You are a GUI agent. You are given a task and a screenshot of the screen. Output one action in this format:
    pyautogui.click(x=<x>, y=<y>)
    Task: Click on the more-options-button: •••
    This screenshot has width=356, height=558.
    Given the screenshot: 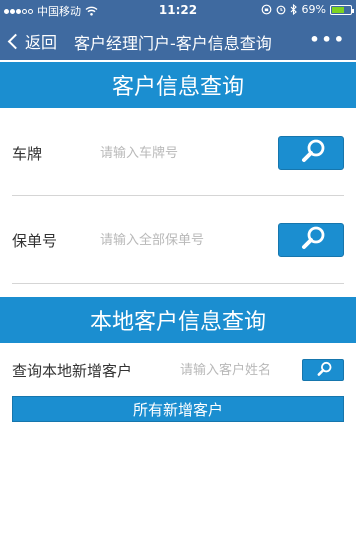 What is the action you would take?
    pyautogui.click(x=327, y=39)
    